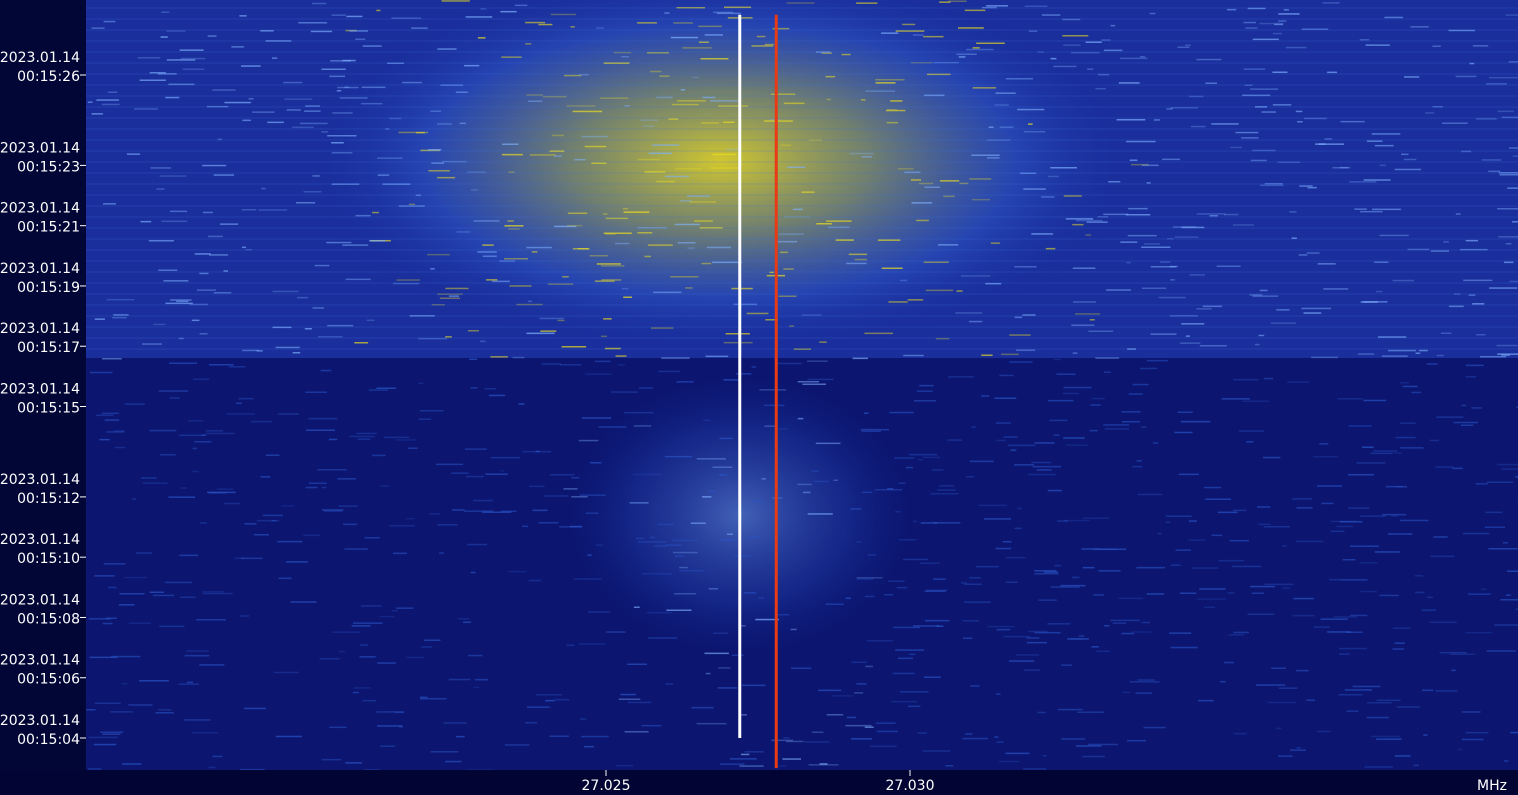 This screenshot has height=795, width=1518. What do you see at coordinates (48, 288) in the screenshot?
I see `y-tick-time: 00:15:19` at bounding box center [48, 288].